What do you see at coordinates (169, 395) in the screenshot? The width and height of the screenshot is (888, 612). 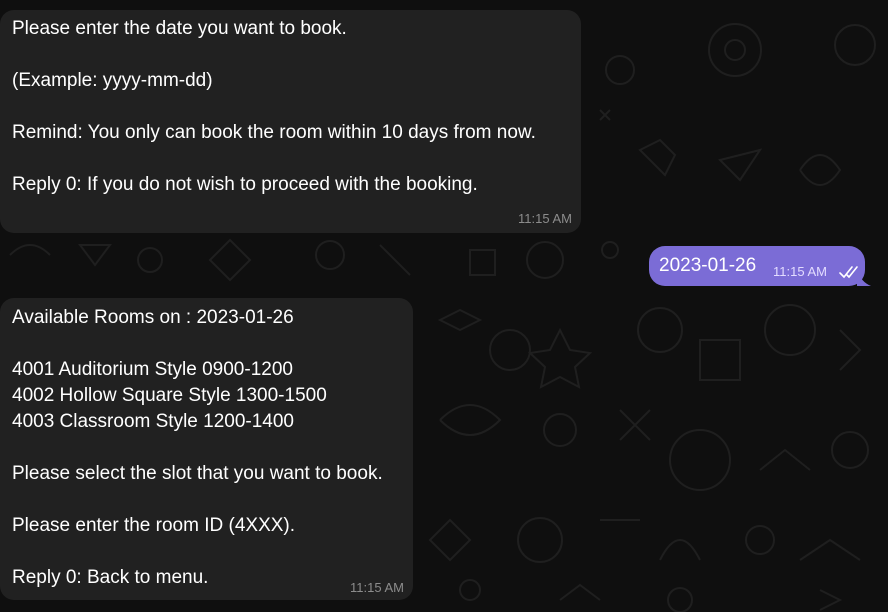 I see `message-text-line: 4002 Hollow Square Style 1300-1500` at bounding box center [169, 395].